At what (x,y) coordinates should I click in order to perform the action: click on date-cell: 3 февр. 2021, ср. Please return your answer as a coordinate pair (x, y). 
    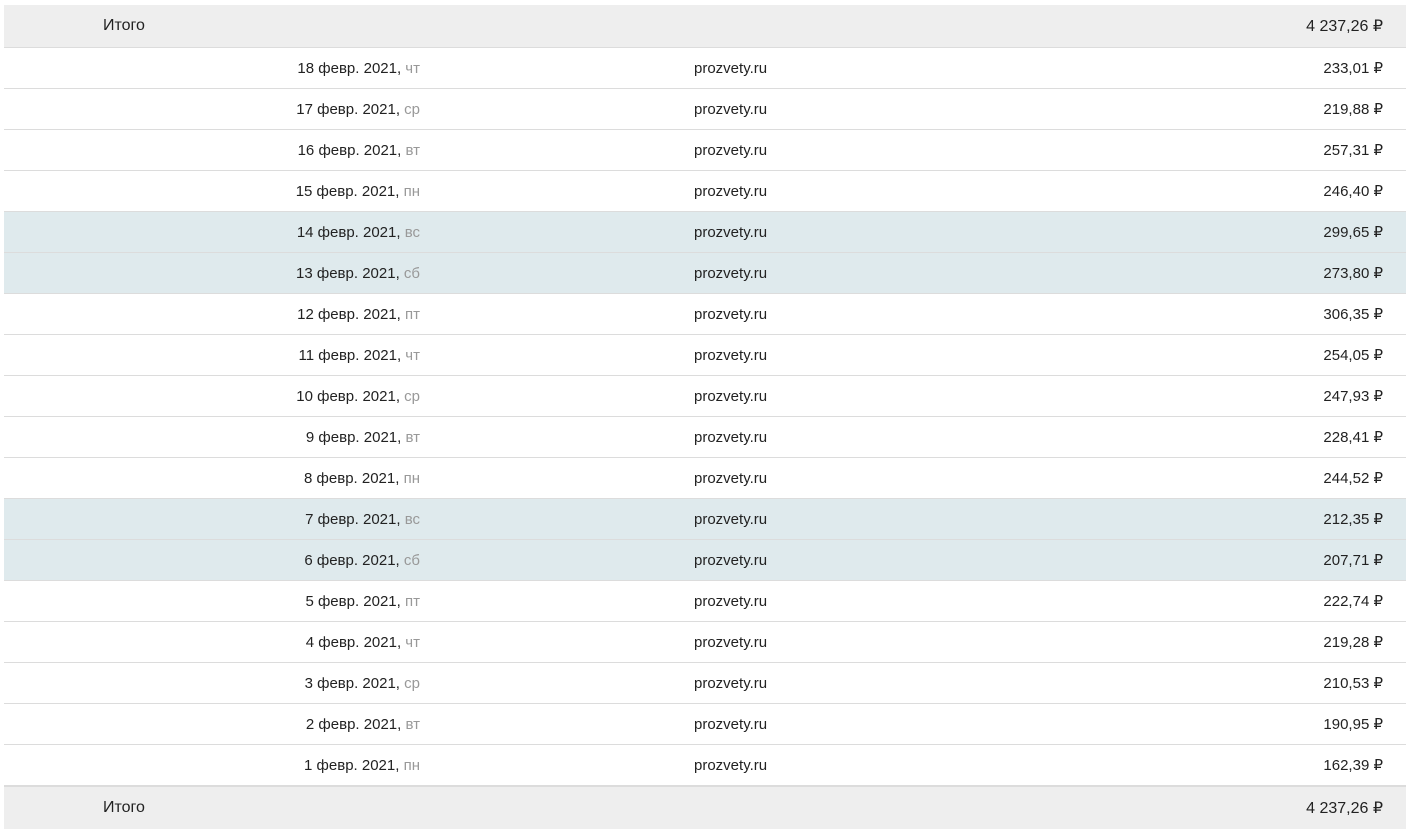
    Looking at the image, I should click on (362, 683).